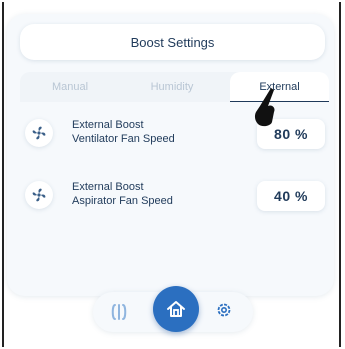  I want to click on aspirator-speed-row: External Boost Aspirator Fan Speed 40 %, so click(172, 195).